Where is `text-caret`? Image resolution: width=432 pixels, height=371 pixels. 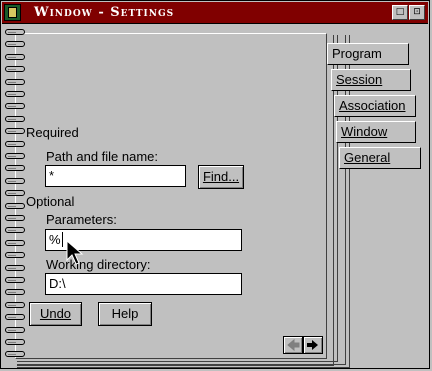 text-caret is located at coordinates (62, 239).